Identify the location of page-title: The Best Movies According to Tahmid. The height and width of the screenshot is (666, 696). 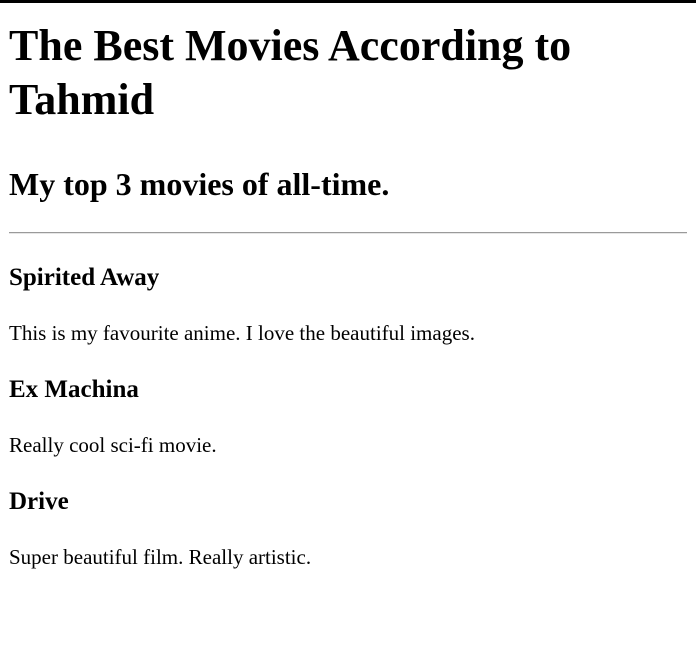
(290, 72).